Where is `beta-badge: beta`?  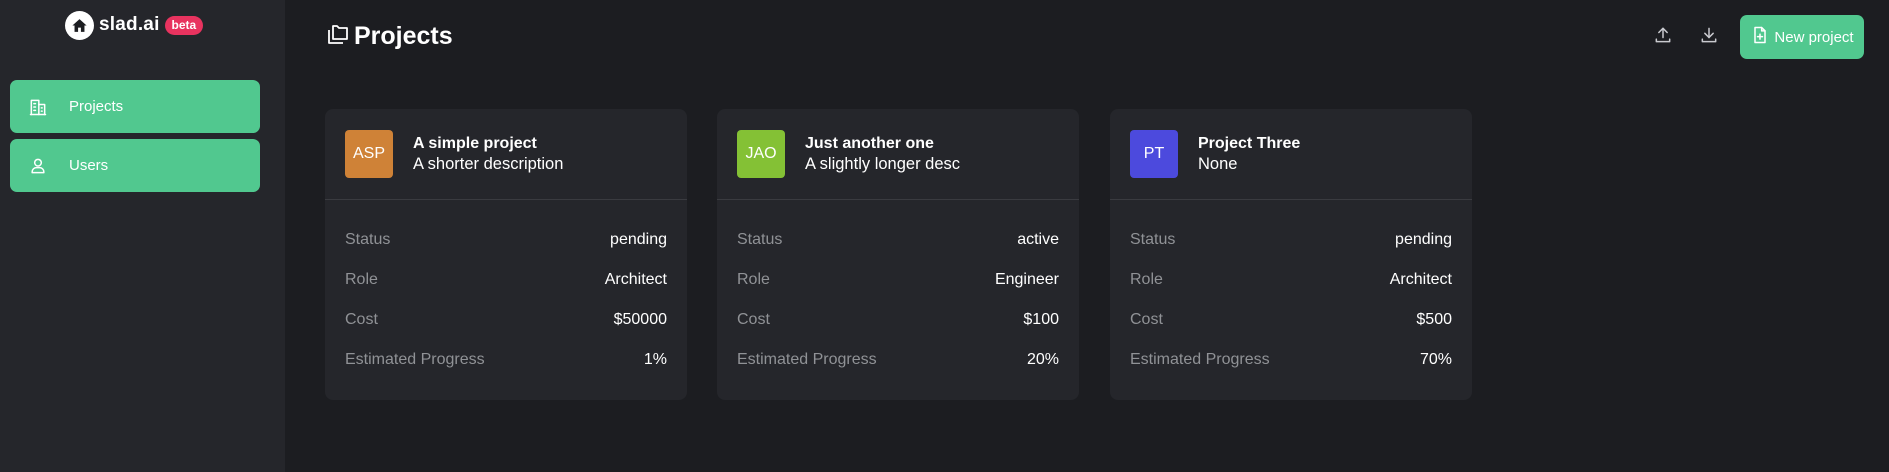
beta-badge: beta is located at coordinates (184, 25).